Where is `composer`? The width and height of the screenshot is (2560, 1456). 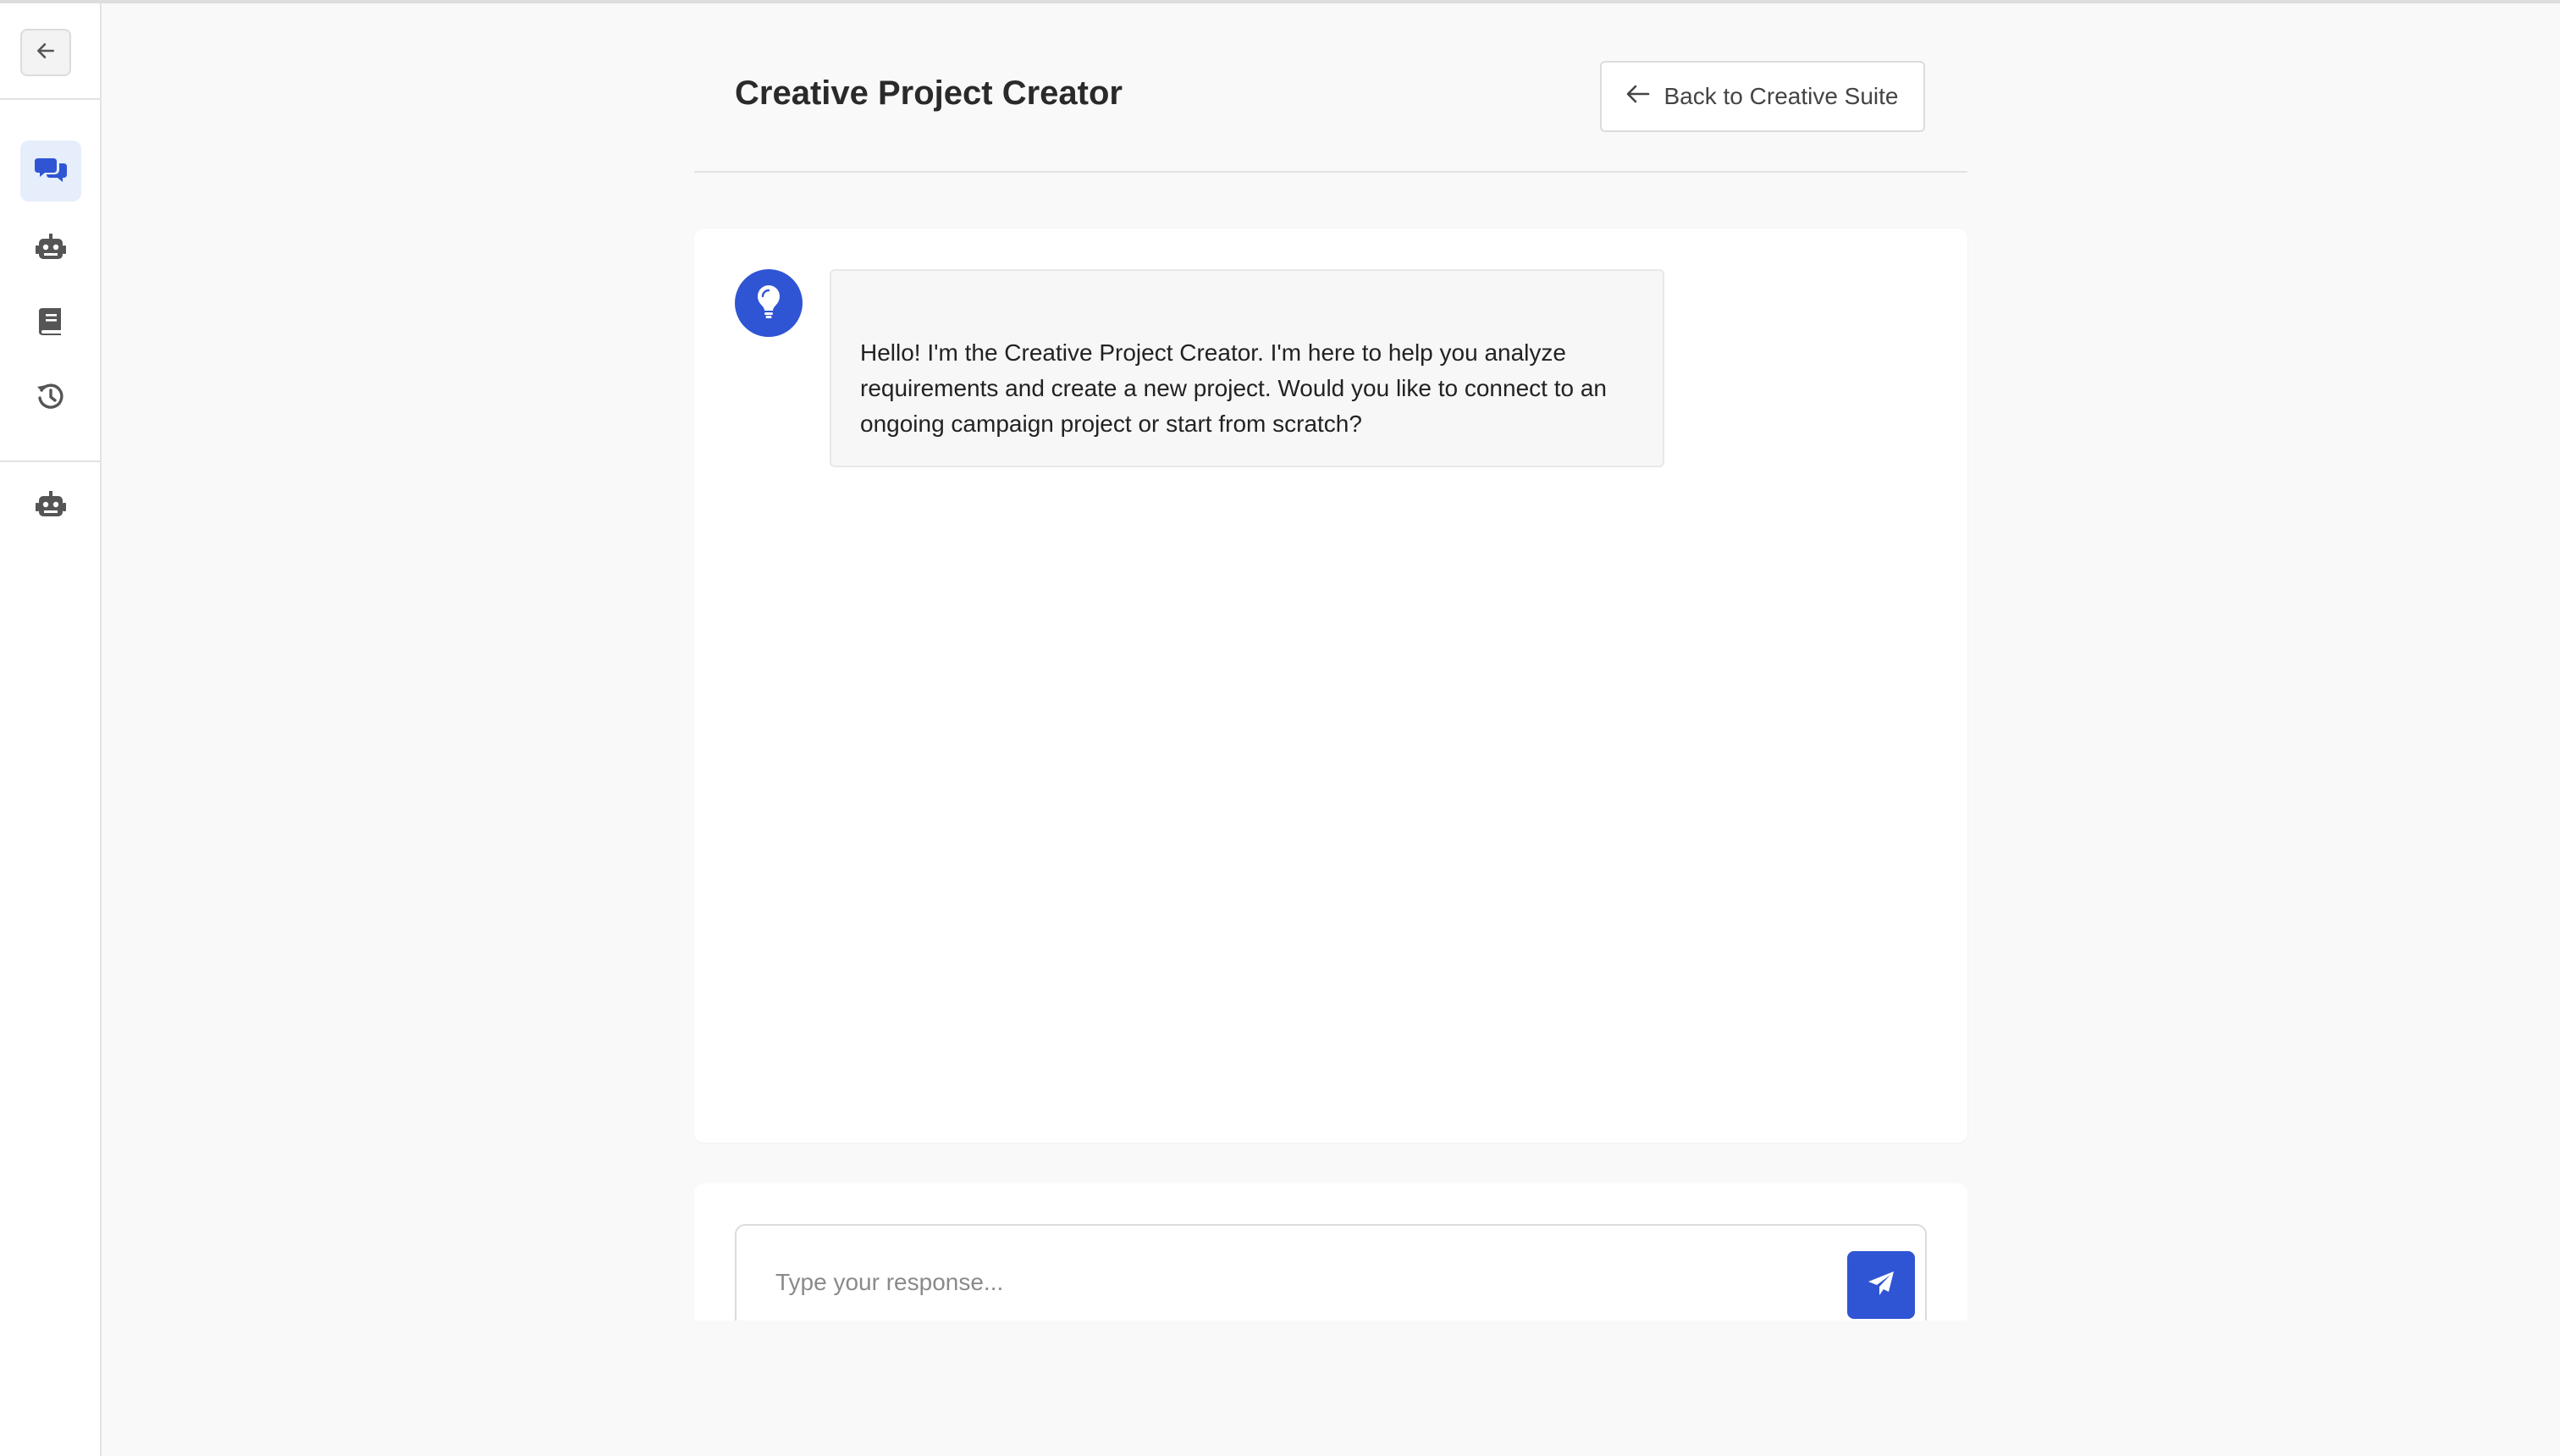
composer is located at coordinates (1330, 1252).